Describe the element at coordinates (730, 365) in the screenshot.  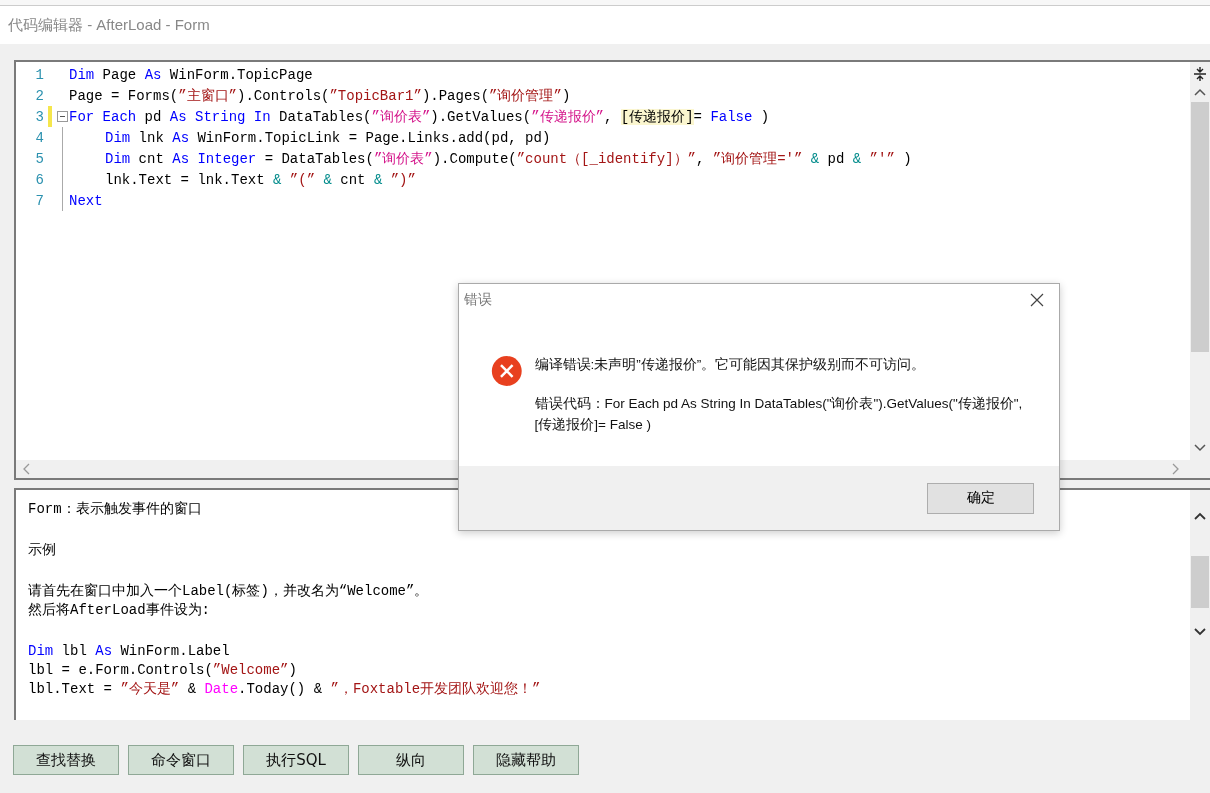
I see `error-message: 编译错误:未声明”传递报价”。它可能因其保护级别而不可访问。` at that location.